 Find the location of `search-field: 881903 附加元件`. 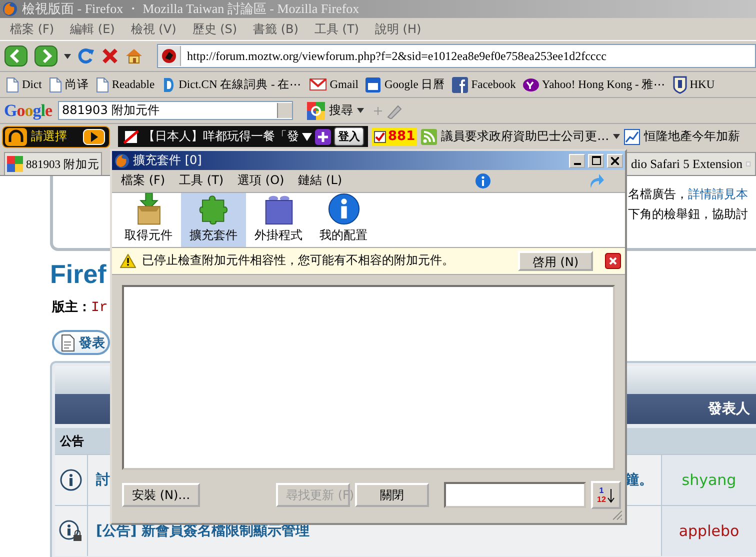

search-field: 881903 附加元件 is located at coordinates (176, 110).